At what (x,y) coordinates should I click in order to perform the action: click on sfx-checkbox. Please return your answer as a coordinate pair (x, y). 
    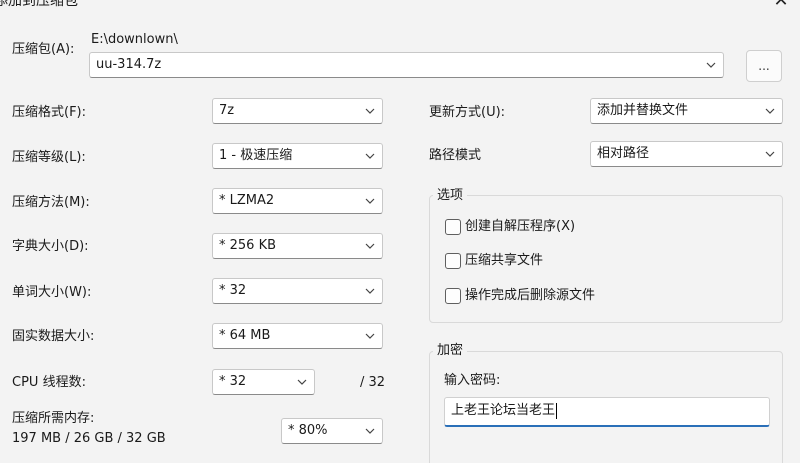
    Looking at the image, I should click on (453, 227).